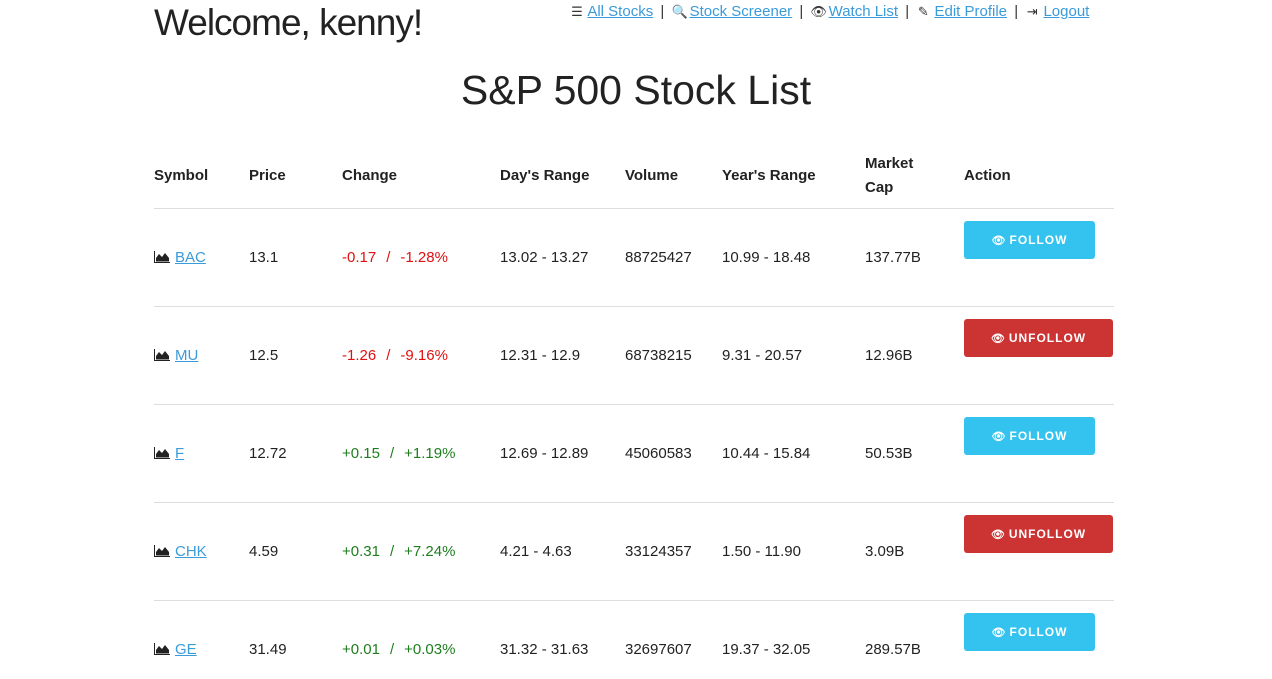 The height and width of the screenshot is (679, 1272). What do you see at coordinates (430, 551) in the screenshot?
I see `change-percent: +7.24%` at bounding box center [430, 551].